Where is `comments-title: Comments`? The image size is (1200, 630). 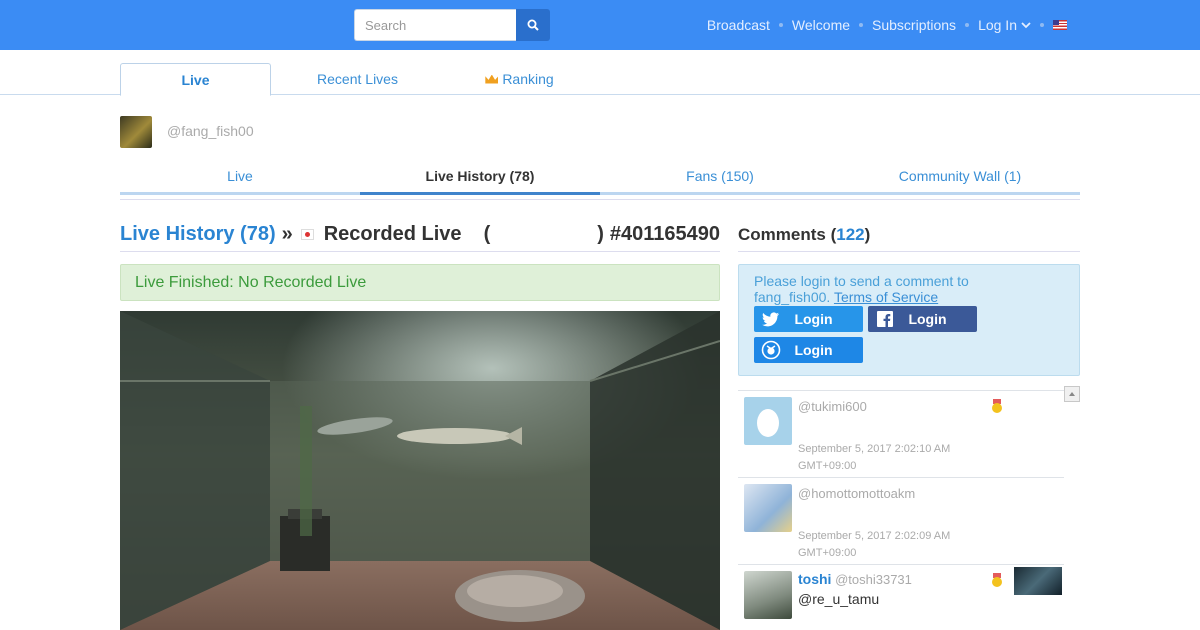 comments-title: Comments is located at coordinates (782, 234).